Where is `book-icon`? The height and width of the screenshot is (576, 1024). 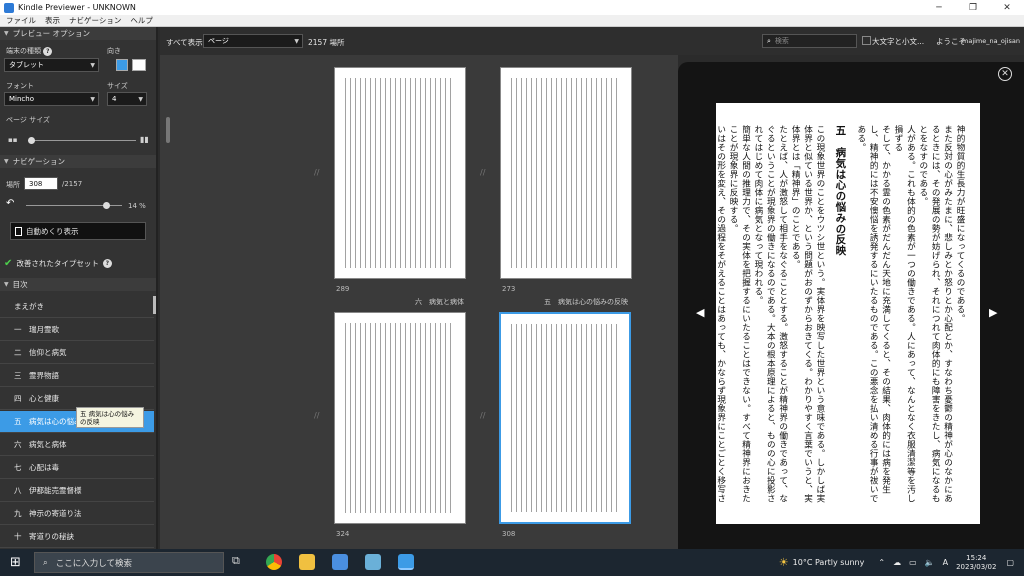 book-icon is located at coordinates (18, 231).